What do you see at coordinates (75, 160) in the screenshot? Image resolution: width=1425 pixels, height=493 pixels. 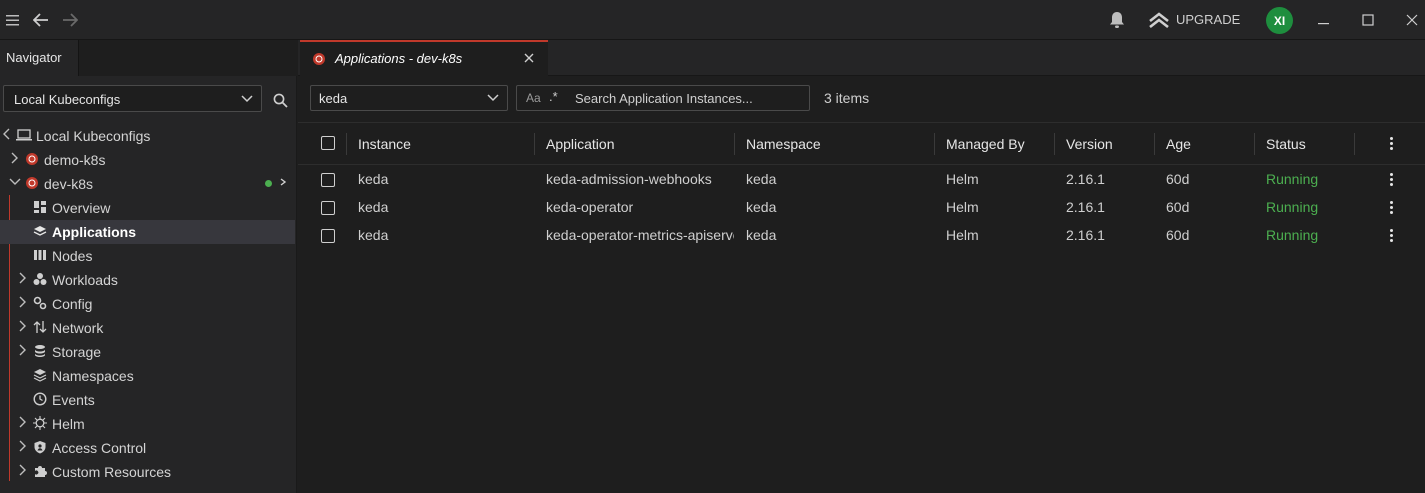 I see `tree-item-label: demo-k8s` at bounding box center [75, 160].